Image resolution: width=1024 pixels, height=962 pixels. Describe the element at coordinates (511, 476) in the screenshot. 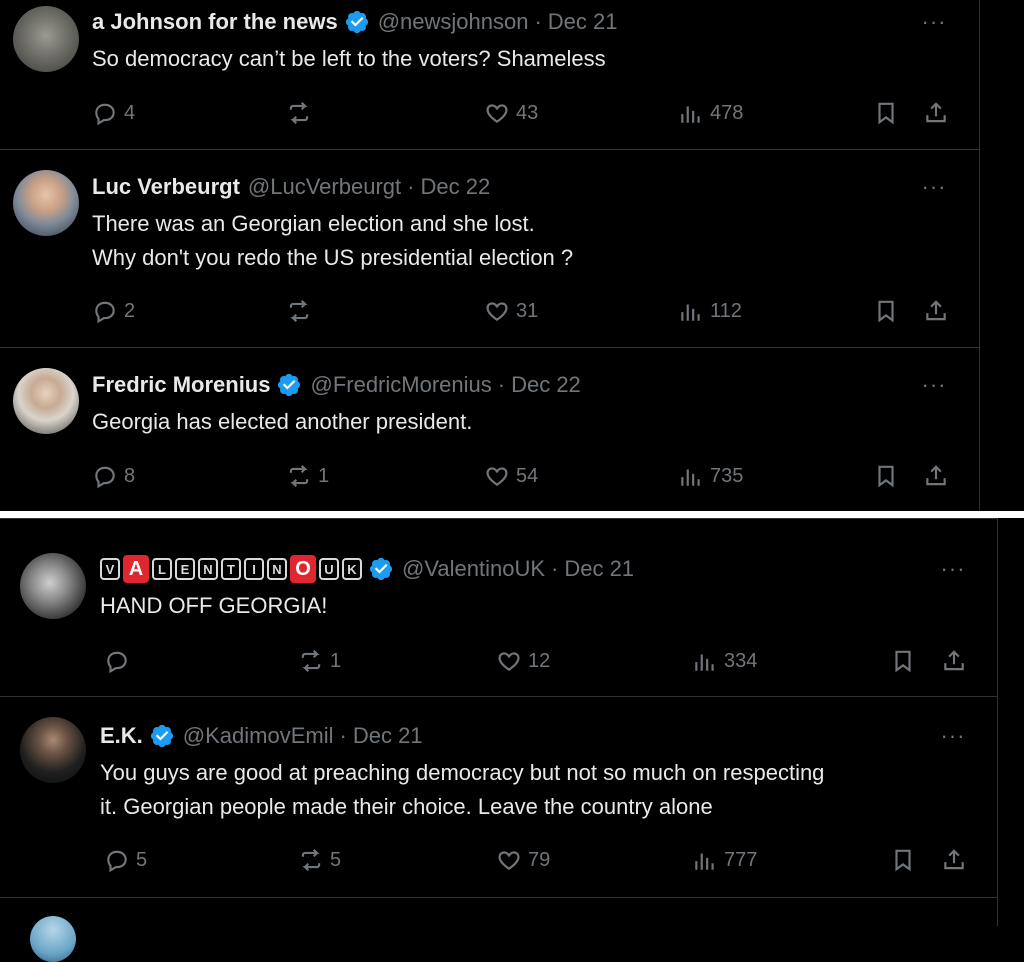

I see `like-button: 54` at that location.